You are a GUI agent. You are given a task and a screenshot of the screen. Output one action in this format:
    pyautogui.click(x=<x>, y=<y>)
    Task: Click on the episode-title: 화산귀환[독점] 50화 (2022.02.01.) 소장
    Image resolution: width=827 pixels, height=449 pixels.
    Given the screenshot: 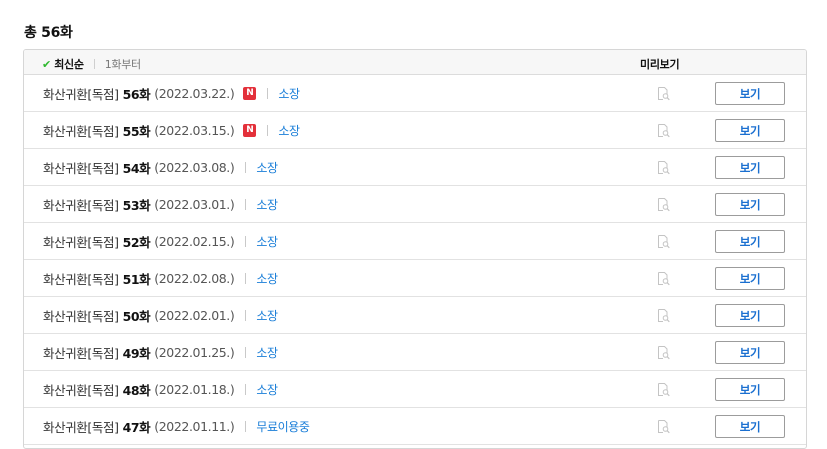 What is the action you would take?
    pyautogui.click(x=160, y=315)
    